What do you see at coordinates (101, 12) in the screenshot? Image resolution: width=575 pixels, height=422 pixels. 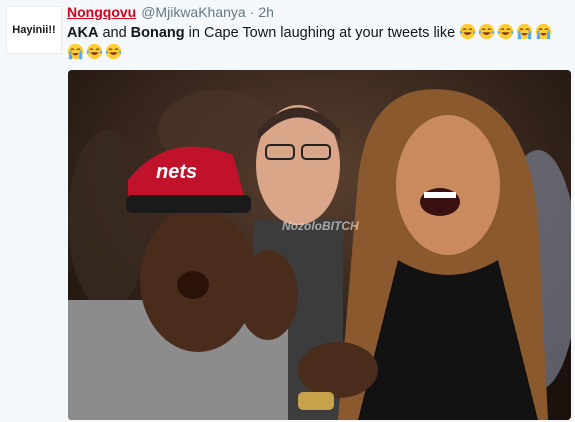 I see `display-name: Nongqovu` at bounding box center [101, 12].